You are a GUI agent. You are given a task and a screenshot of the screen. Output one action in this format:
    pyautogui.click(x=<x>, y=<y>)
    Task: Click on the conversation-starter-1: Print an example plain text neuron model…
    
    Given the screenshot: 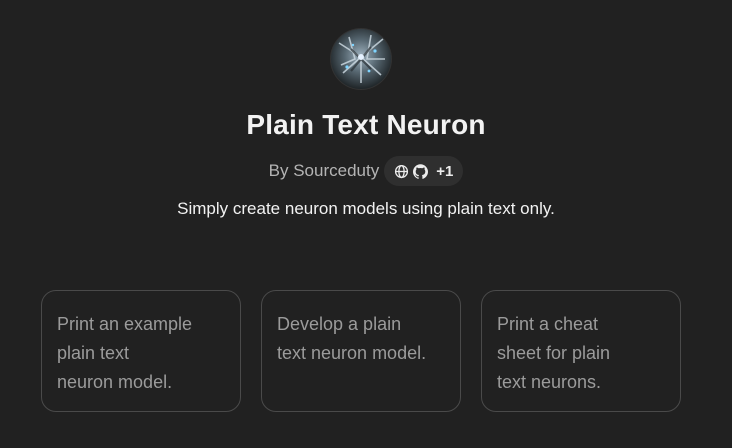 What is the action you would take?
    pyautogui.click(x=141, y=351)
    